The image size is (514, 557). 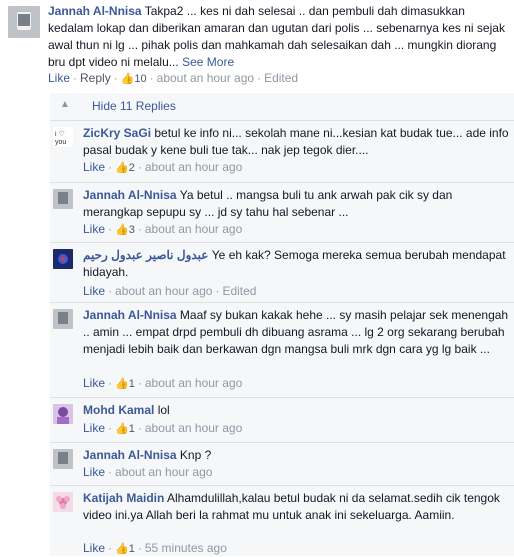 What do you see at coordinates (297, 455) in the screenshot?
I see `reply-text: Jannah Al-Nnisa Knp ?` at bounding box center [297, 455].